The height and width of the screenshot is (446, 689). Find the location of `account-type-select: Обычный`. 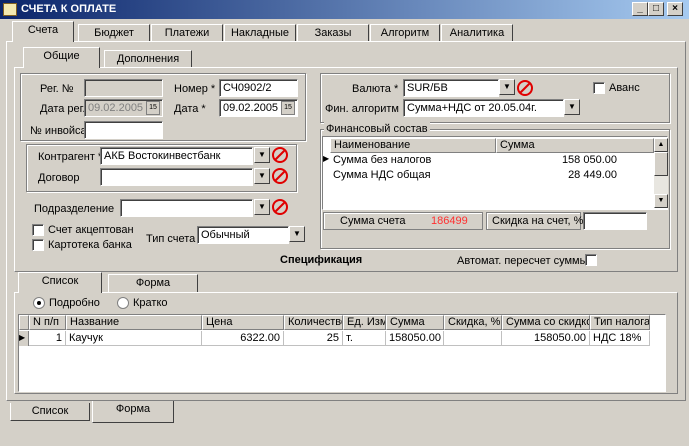

account-type-select: Обычный is located at coordinates (243, 235).